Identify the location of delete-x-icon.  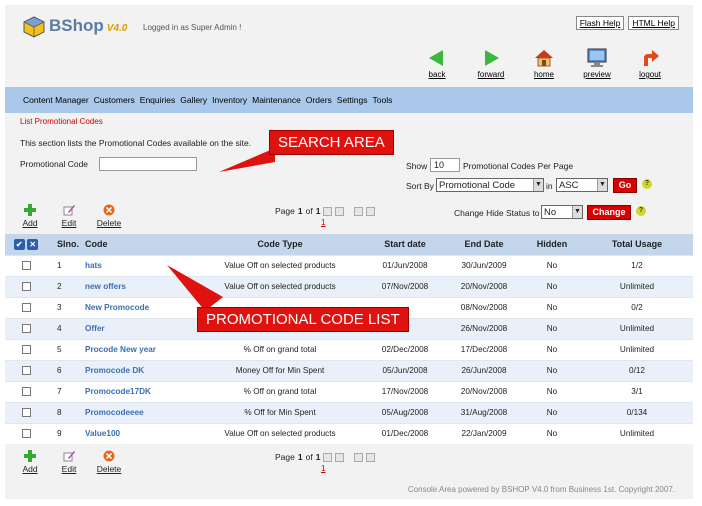
(109, 456).